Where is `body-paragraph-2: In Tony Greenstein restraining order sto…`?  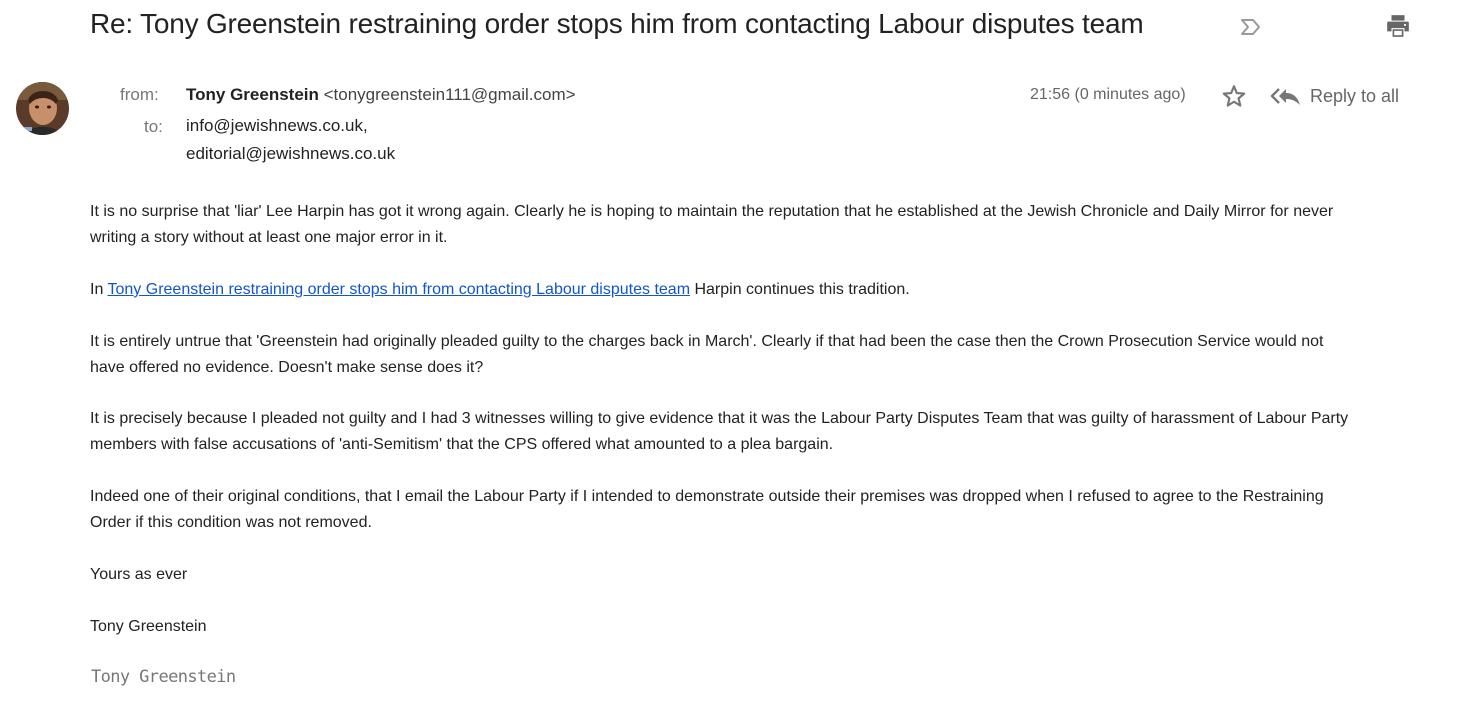
body-paragraph-2: In Tony Greenstein restraining order sto… is located at coordinates (762, 290).